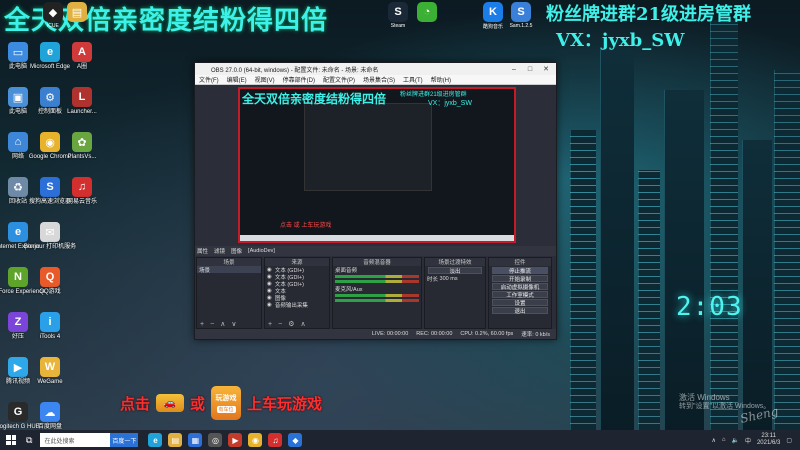 The width and height of the screenshot is (800, 450). What do you see at coordinates (449, 279) in the screenshot?
I see `duration-value: 300 ms` at bounding box center [449, 279].